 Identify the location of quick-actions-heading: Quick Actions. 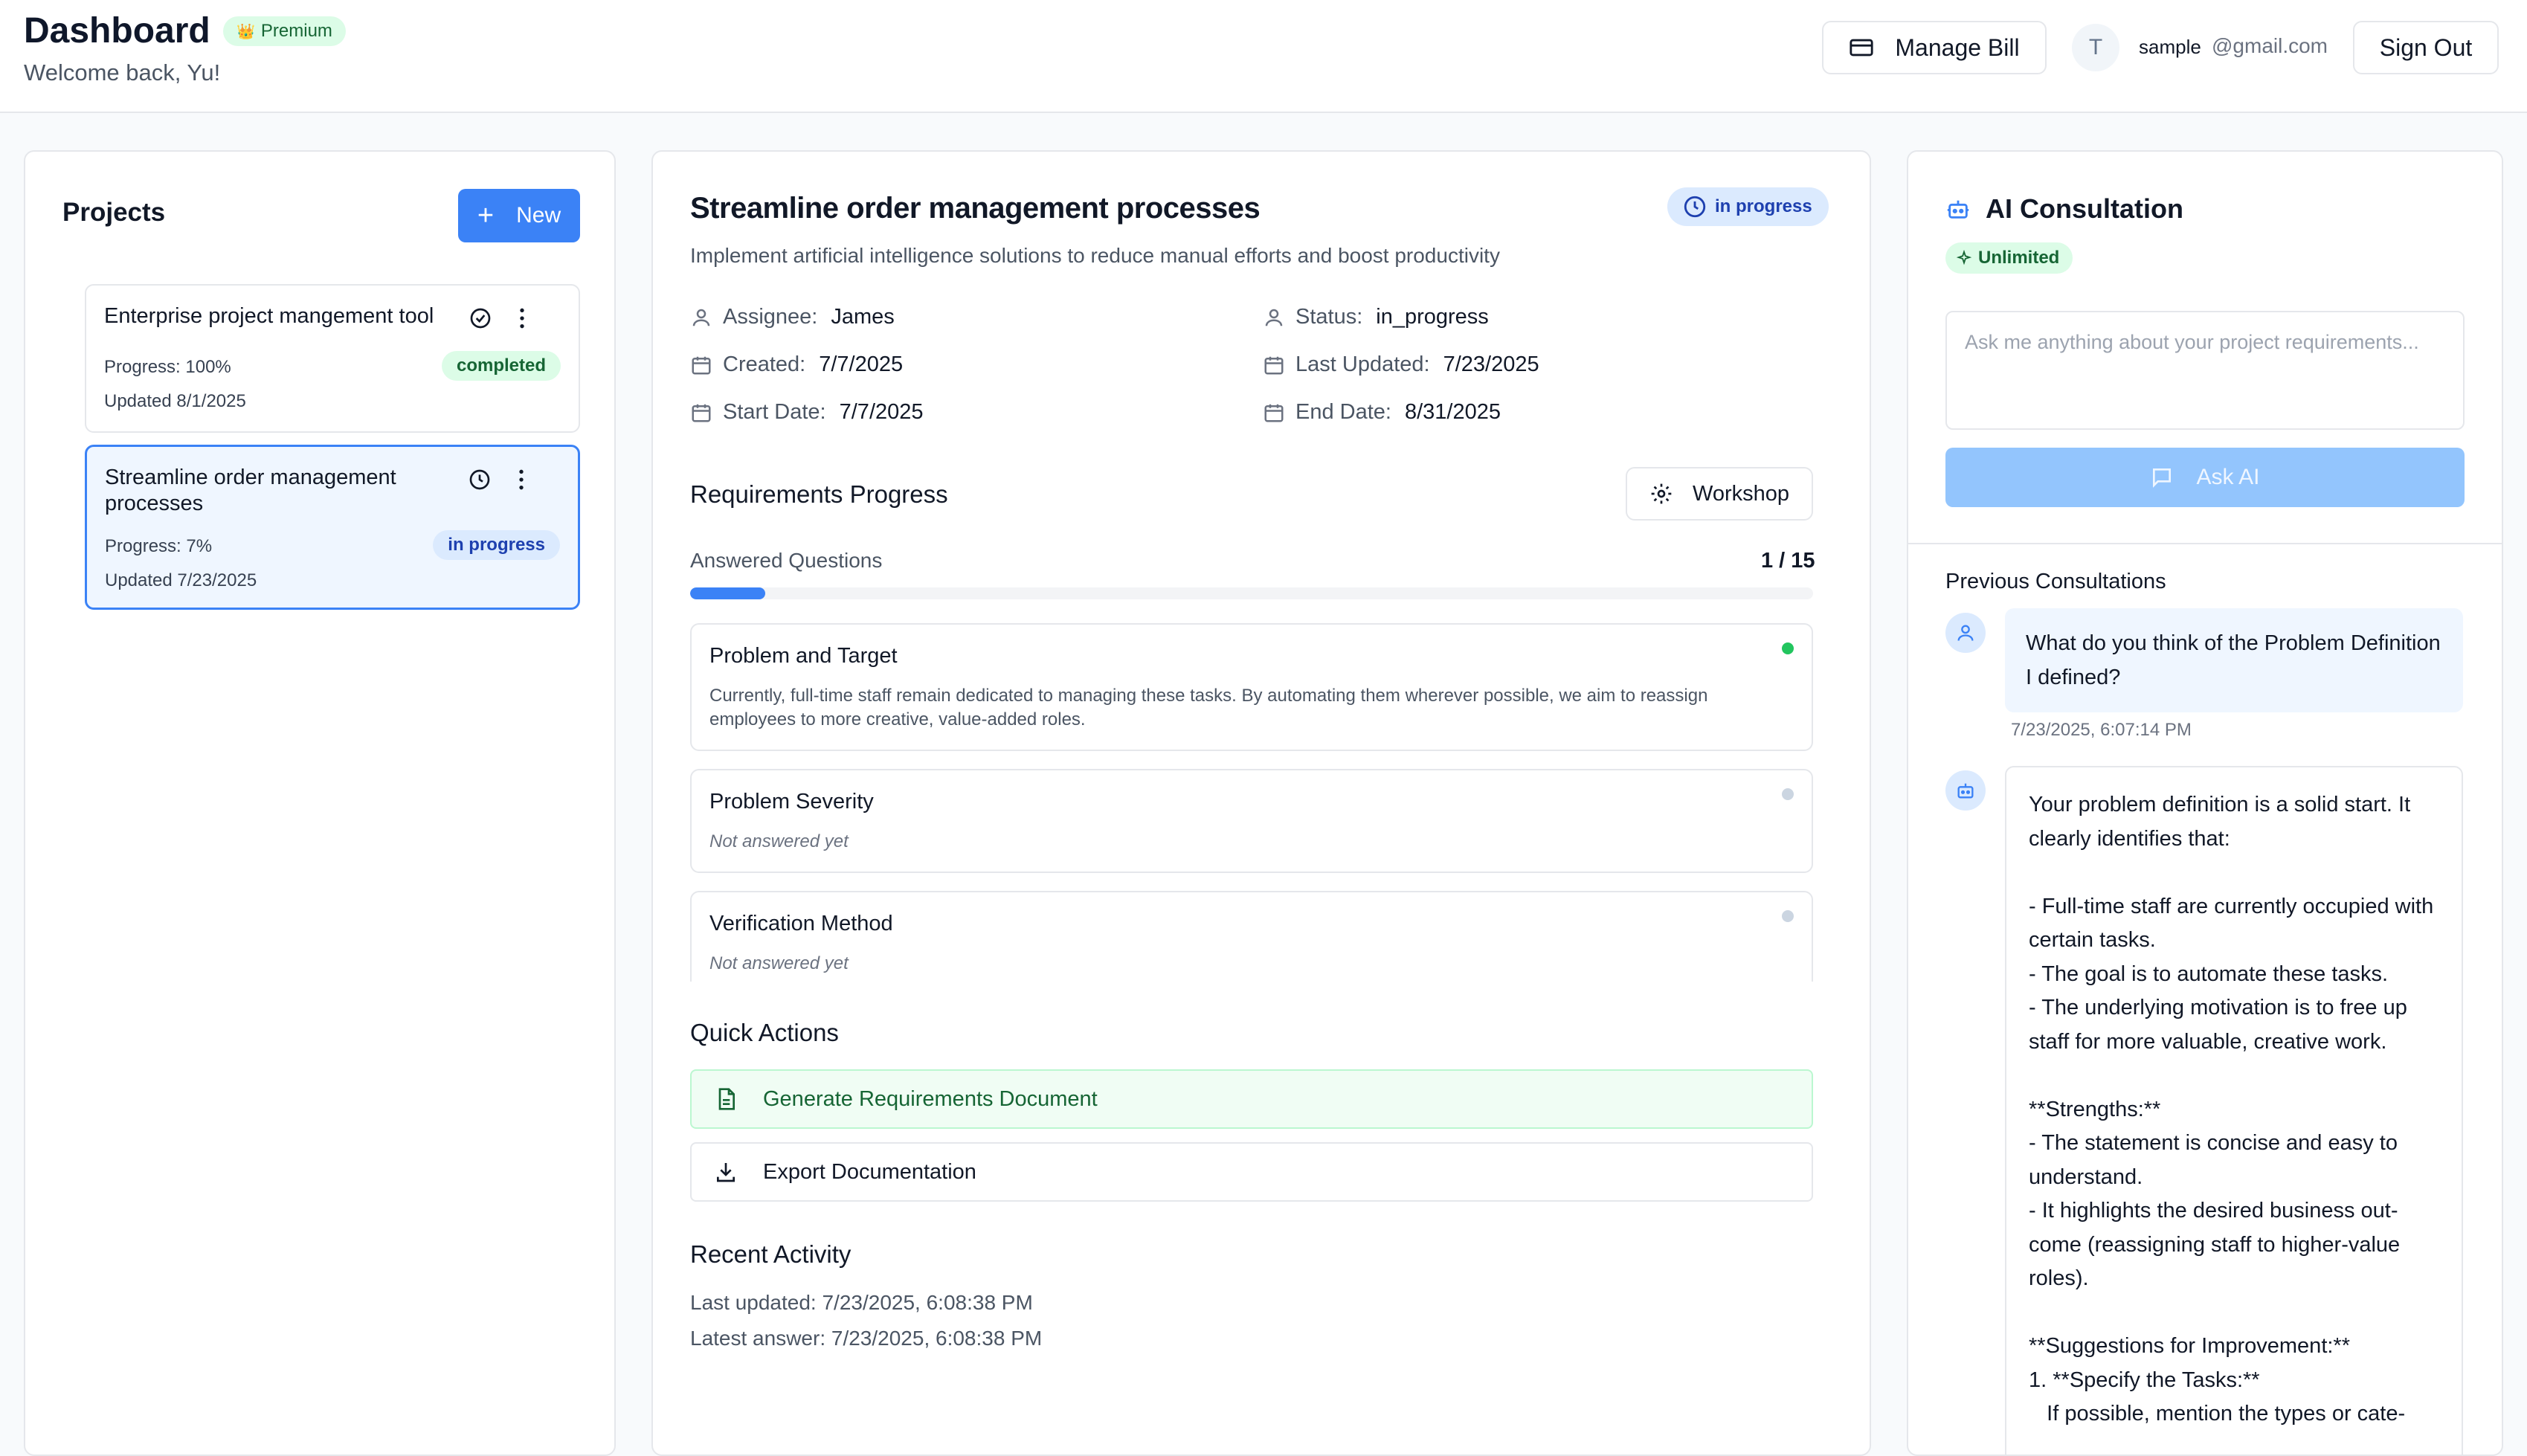
(764, 1033).